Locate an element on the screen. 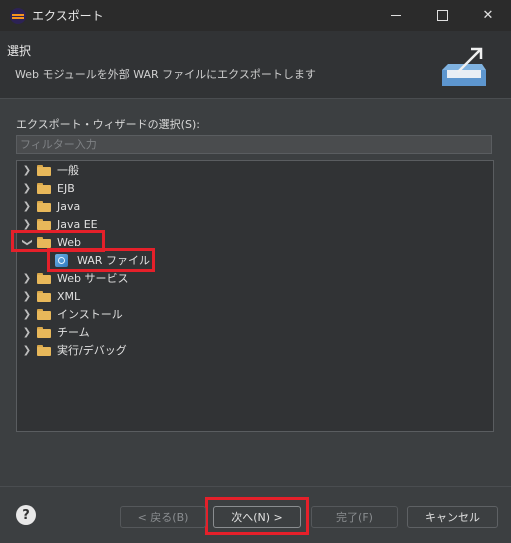 Image resolution: width=511 pixels, height=543 pixels. filter-field is located at coordinates (254, 144).